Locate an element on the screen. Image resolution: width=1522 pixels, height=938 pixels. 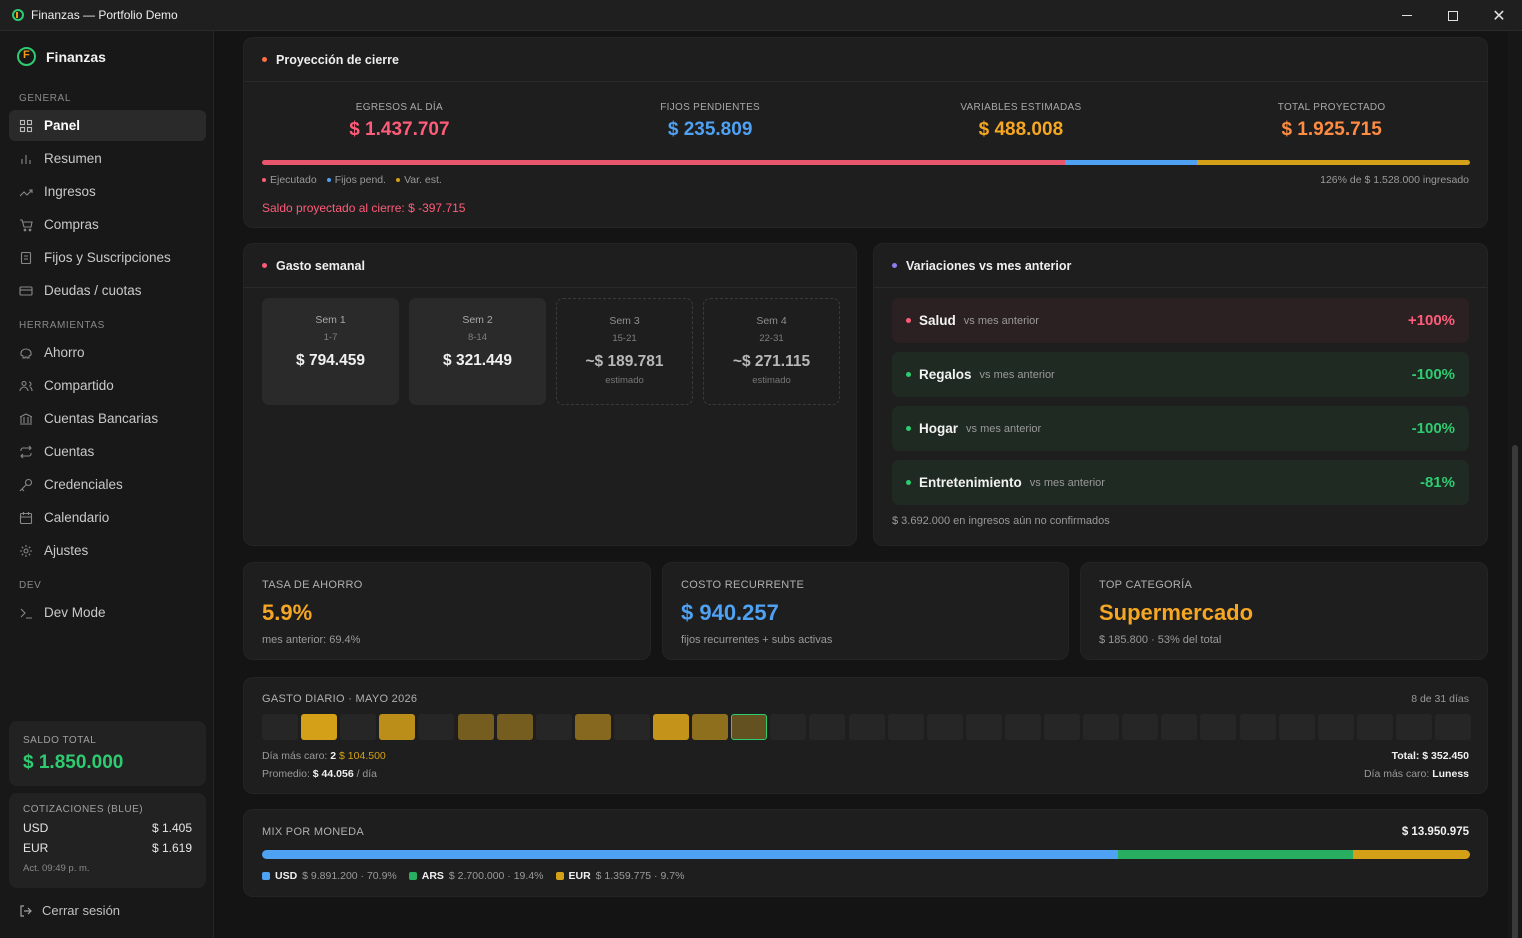
maximize-button is located at coordinates (1453, 15).